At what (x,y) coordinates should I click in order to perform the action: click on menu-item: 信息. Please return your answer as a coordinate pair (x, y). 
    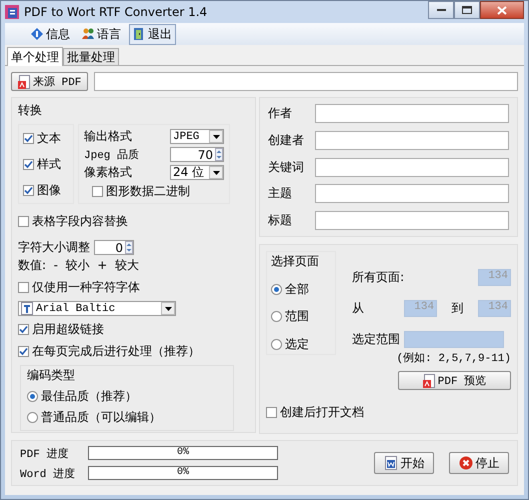
    Looking at the image, I should click on (50, 34).